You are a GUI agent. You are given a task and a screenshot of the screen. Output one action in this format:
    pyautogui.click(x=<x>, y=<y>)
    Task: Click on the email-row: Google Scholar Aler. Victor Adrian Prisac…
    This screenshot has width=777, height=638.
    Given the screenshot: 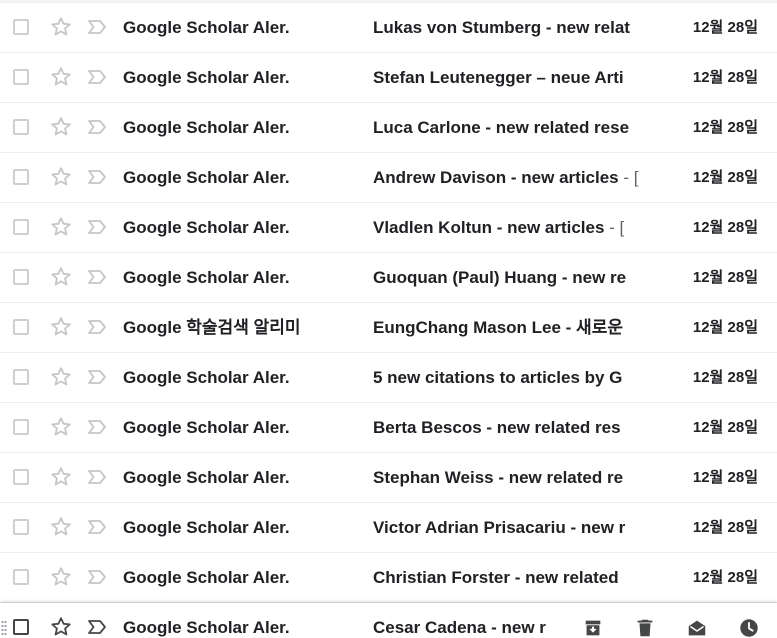 What is the action you would take?
    pyautogui.click(x=388, y=528)
    